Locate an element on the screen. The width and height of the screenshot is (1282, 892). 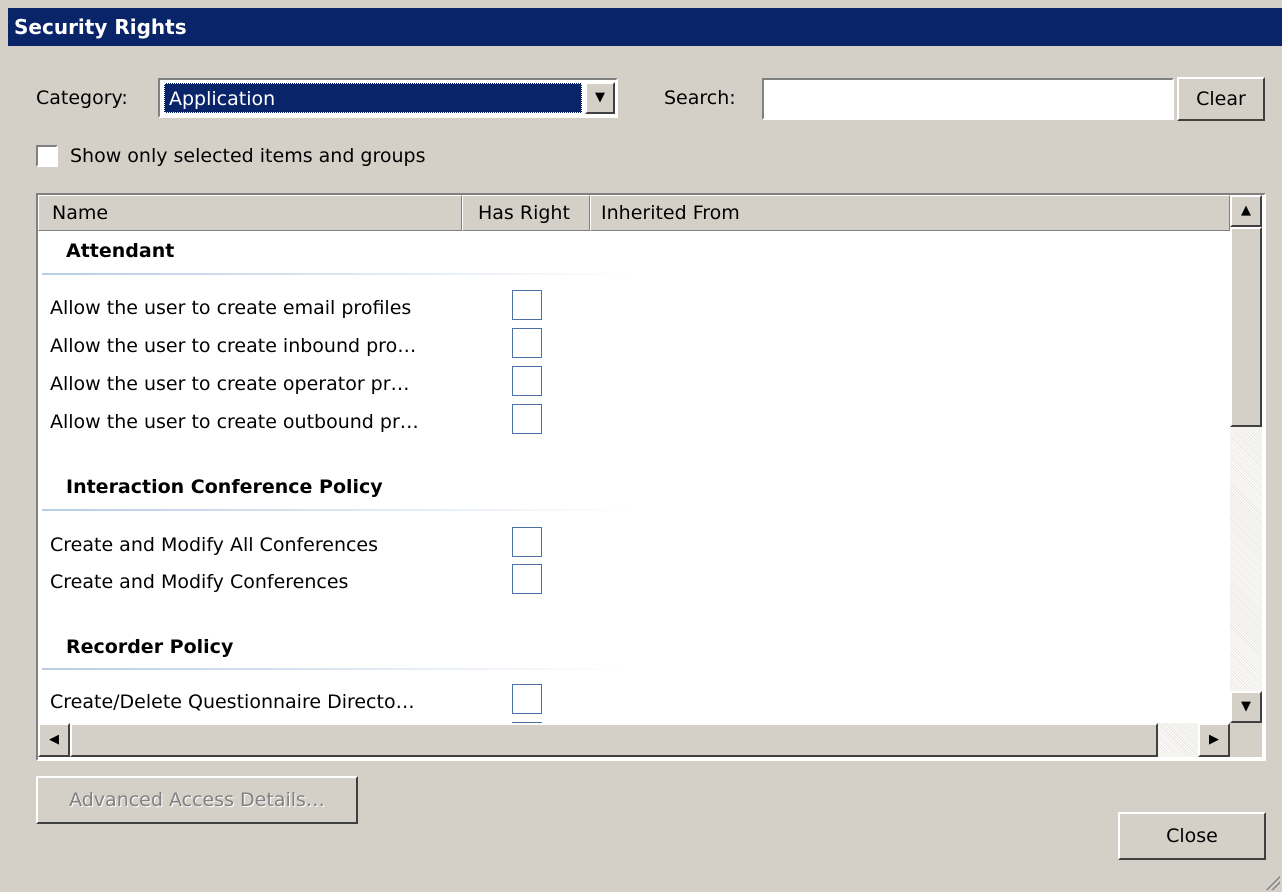
column-header-inherited-from: Inherited From is located at coordinates (910, 213).